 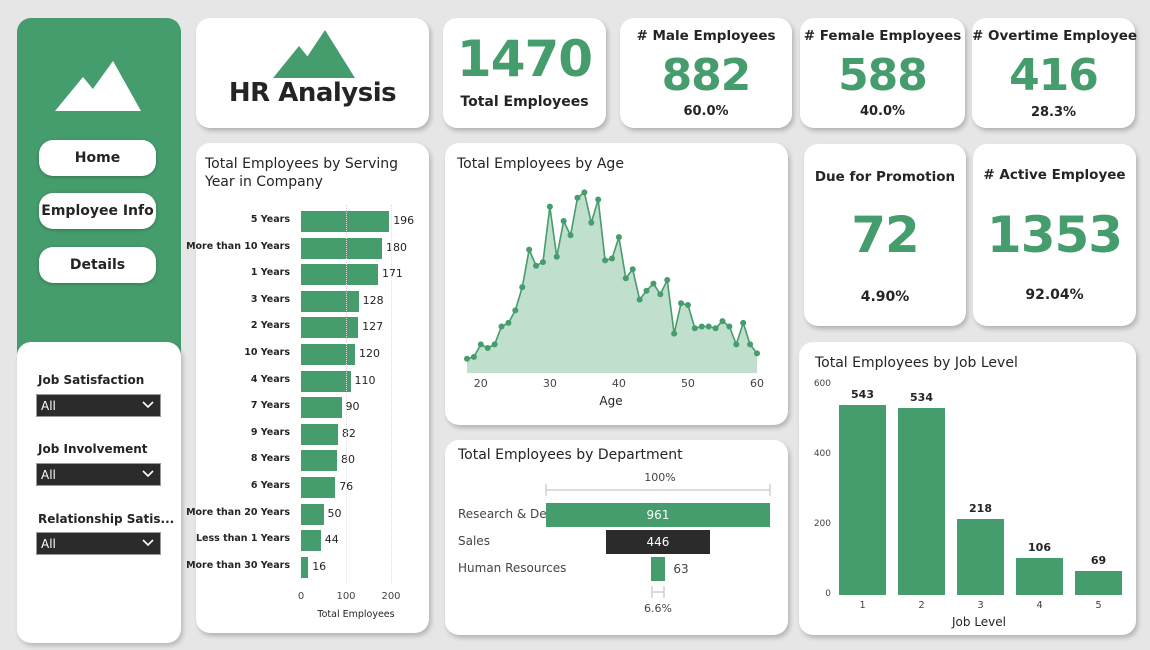 I want to click on kpi-value: 882, so click(x=706, y=75).